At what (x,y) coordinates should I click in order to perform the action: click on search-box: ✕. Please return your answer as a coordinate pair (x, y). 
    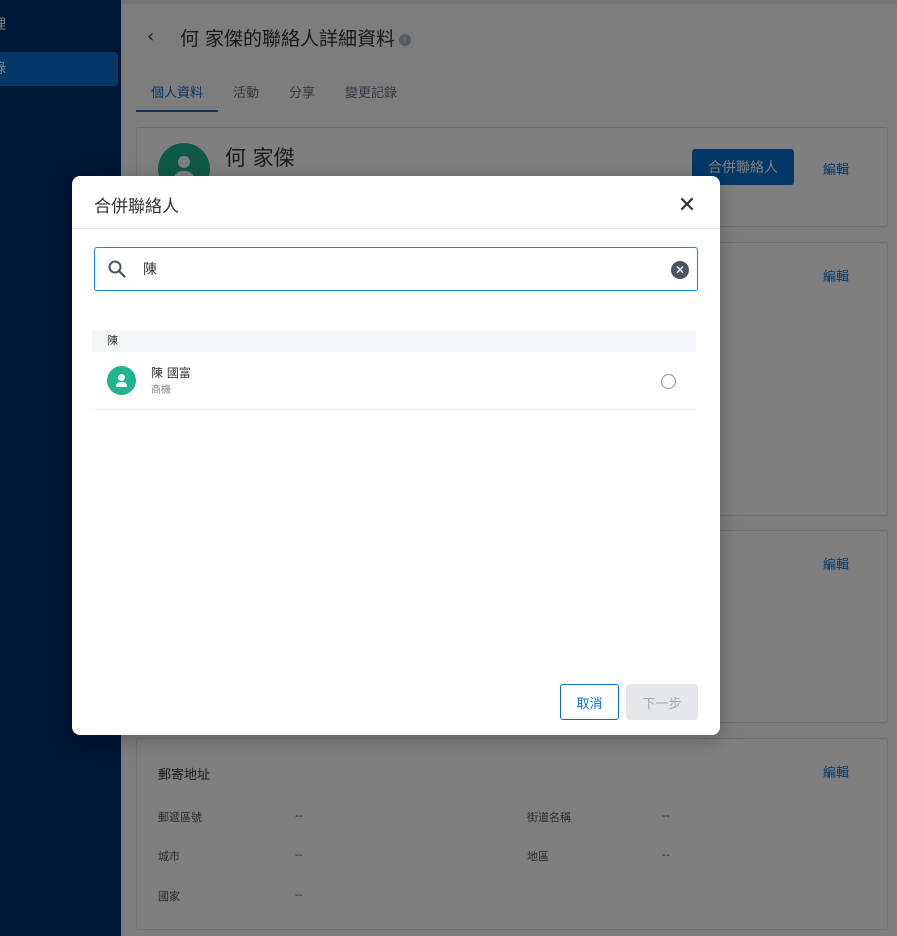
    Looking at the image, I should click on (396, 269).